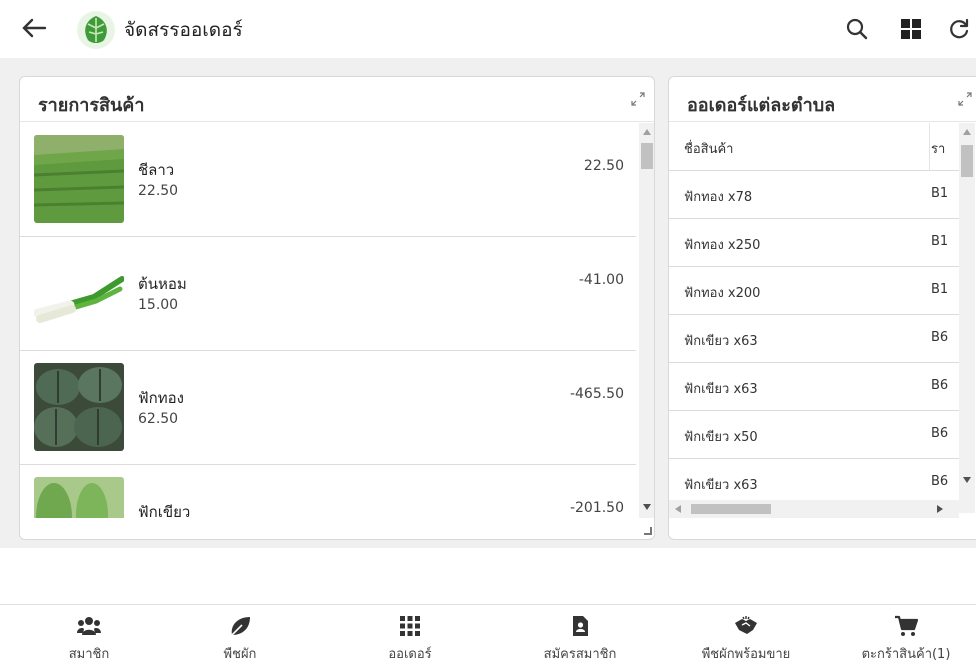 Image resolution: width=976 pixels, height=670 pixels. I want to click on nav-label: สมาชิก, so click(89, 654).